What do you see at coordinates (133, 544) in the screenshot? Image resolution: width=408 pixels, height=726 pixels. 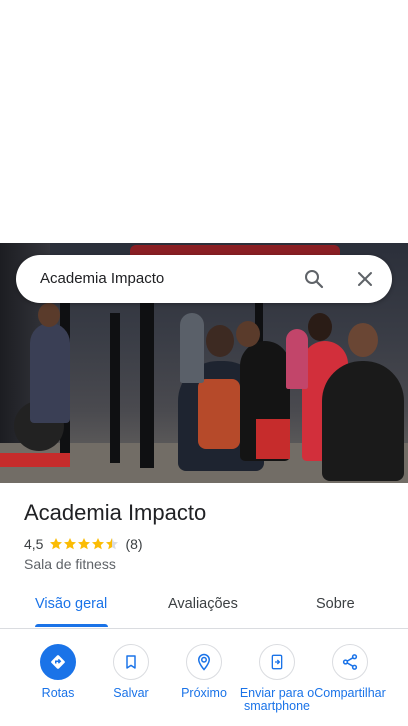 I see `review-count: (8)` at bounding box center [133, 544].